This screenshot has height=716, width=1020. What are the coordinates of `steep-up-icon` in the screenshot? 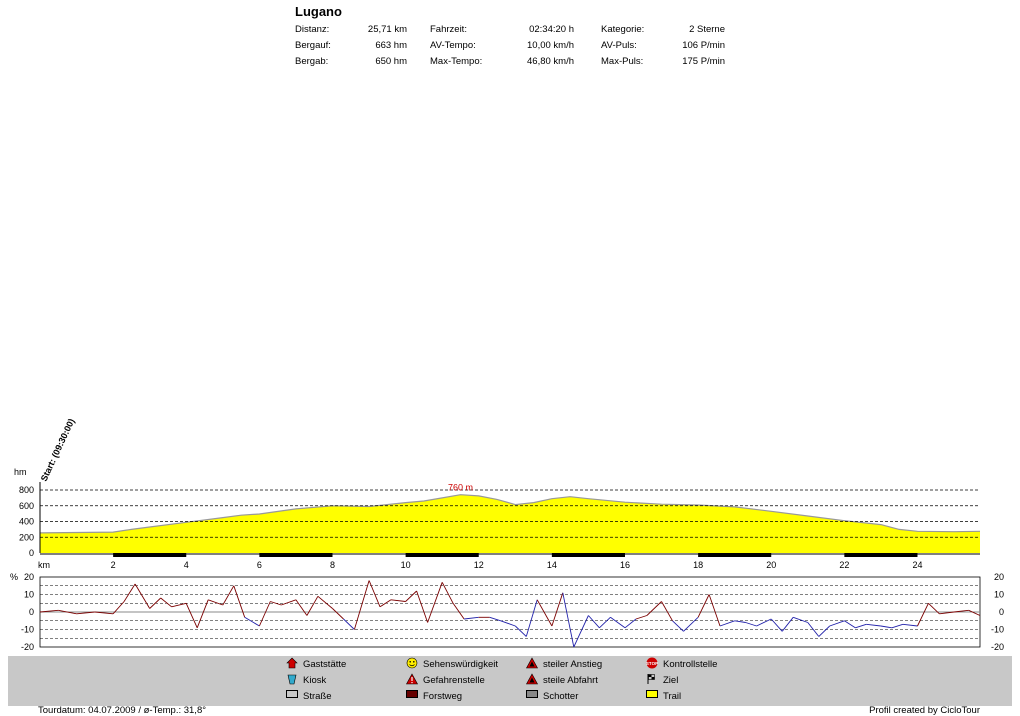 It's located at (532, 663).